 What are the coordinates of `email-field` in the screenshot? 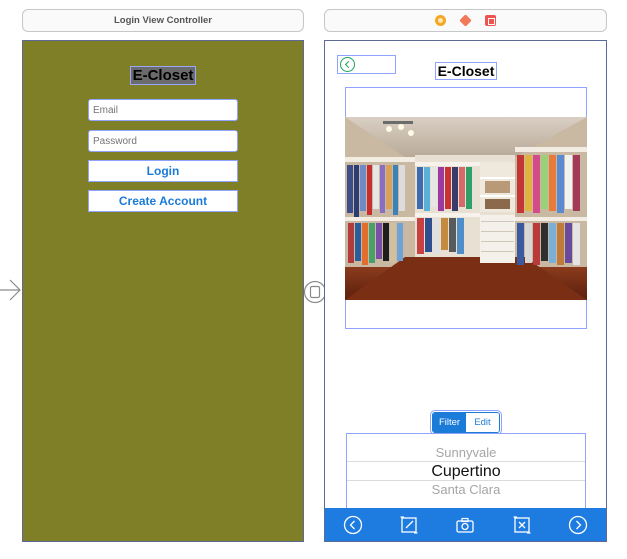 It's located at (163, 110).